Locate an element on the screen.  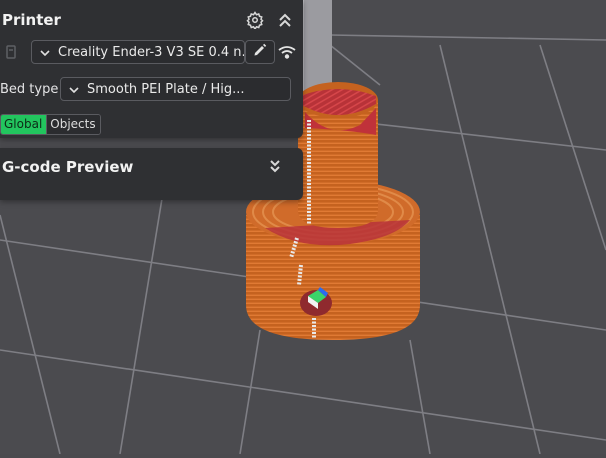
edit-icon is located at coordinates (260, 52).